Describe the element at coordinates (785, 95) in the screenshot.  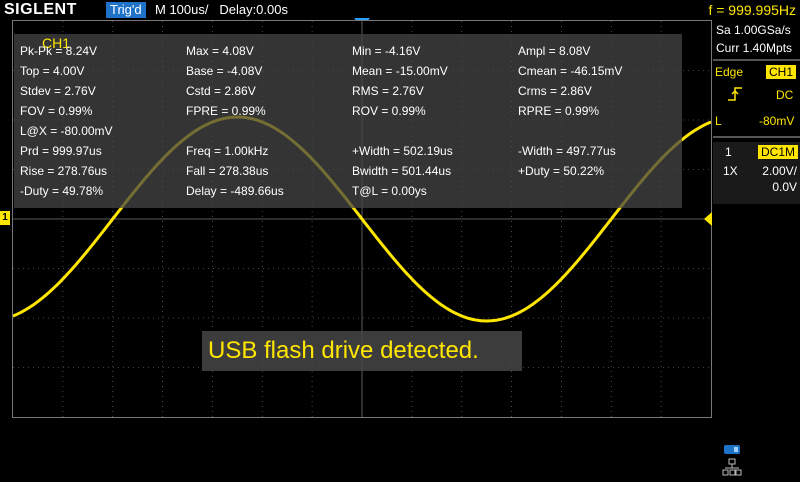
I see `trigger-coupling: DC` at that location.